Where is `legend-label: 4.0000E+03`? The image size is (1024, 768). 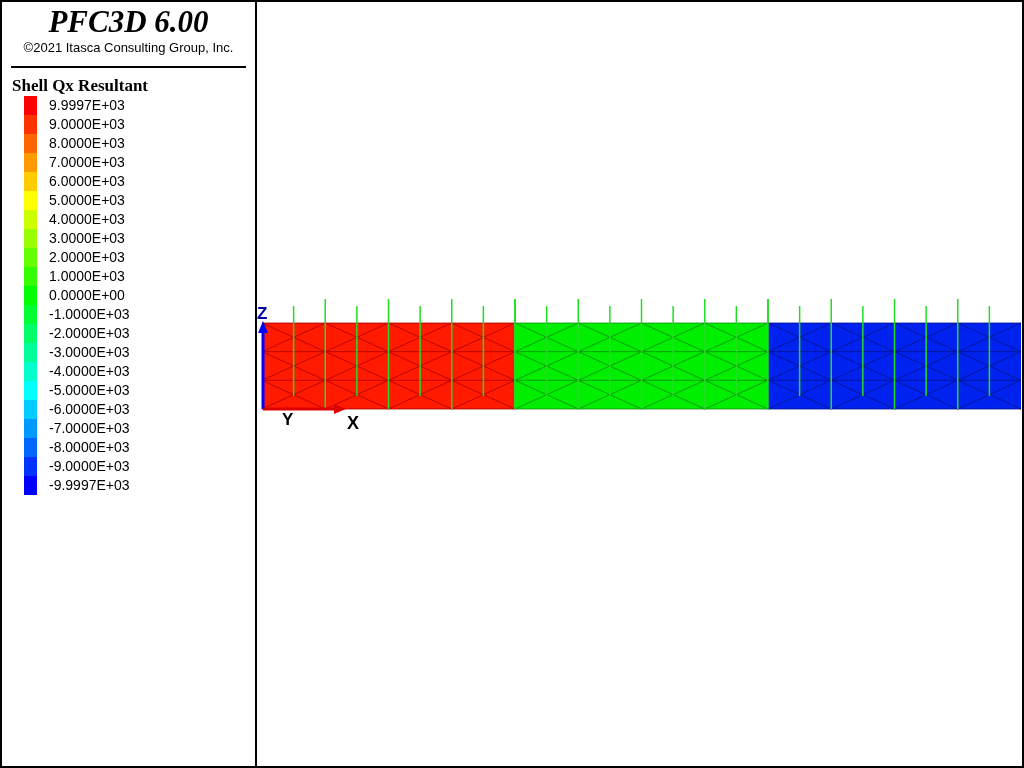
legend-label: 4.0000E+03 is located at coordinates (87, 219).